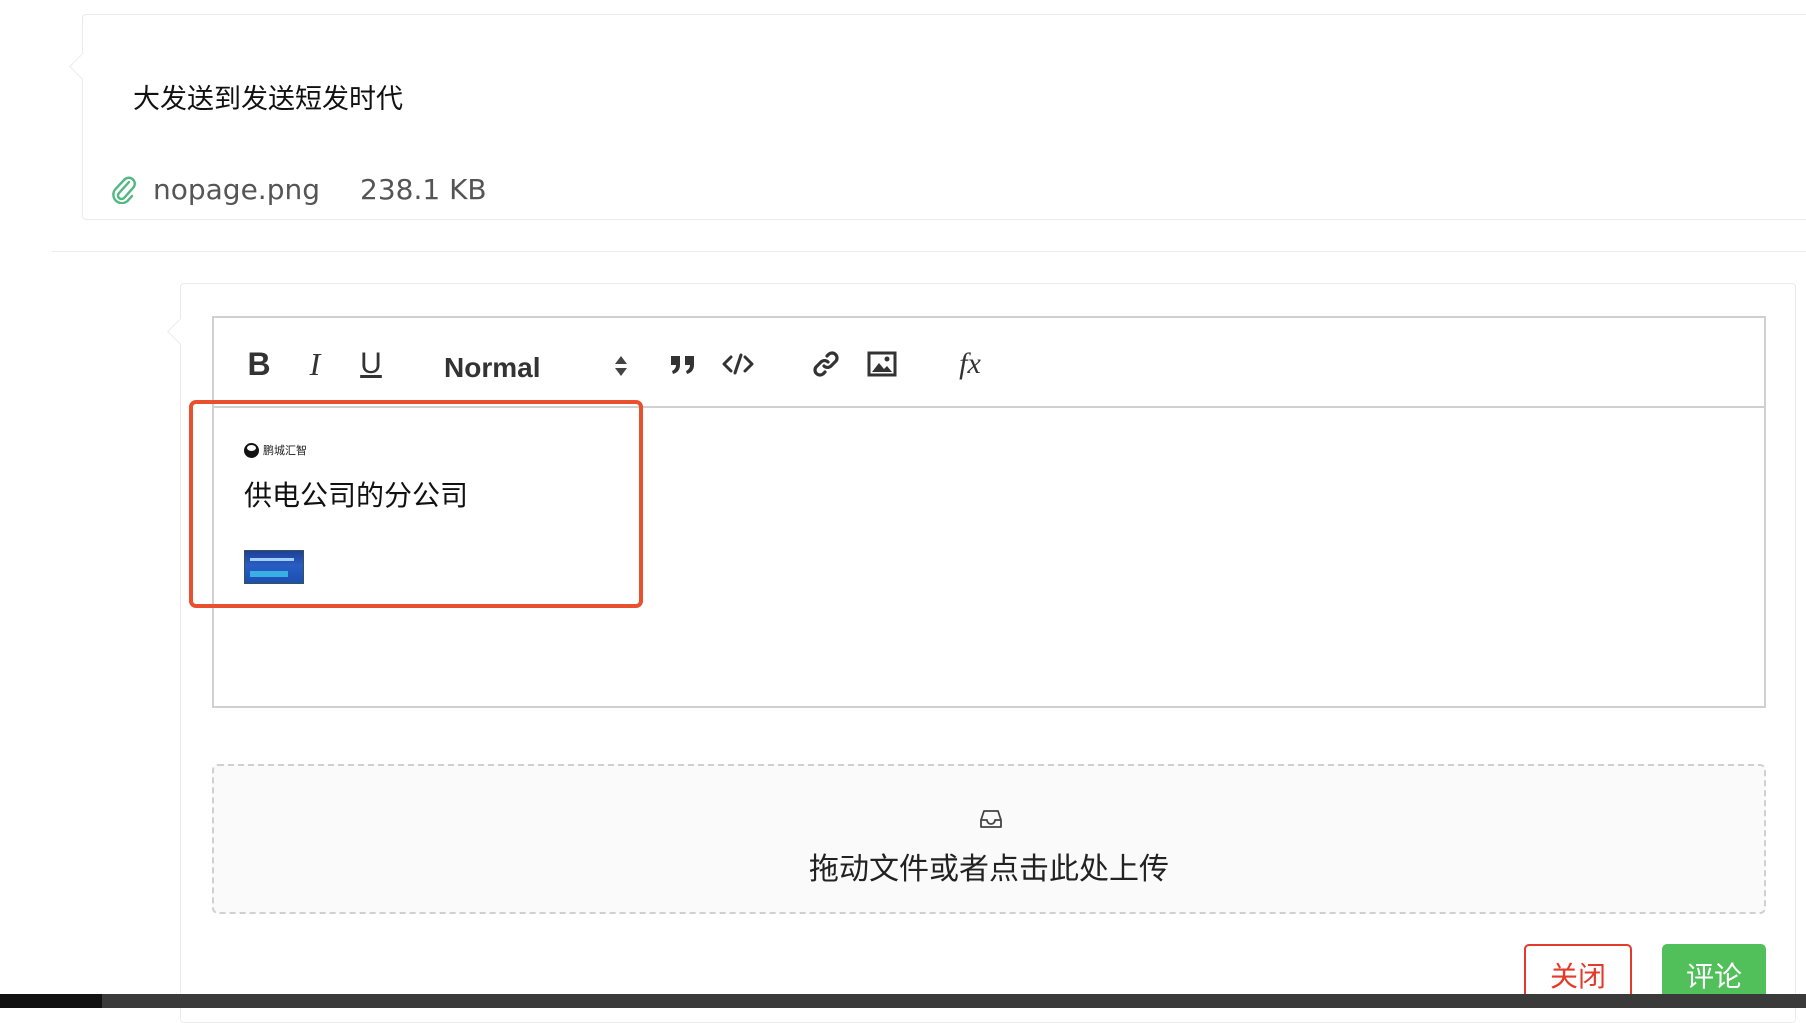  Describe the element at coordinates (903, 1001) in the screenshot. I see `bottom-bar` at that location.